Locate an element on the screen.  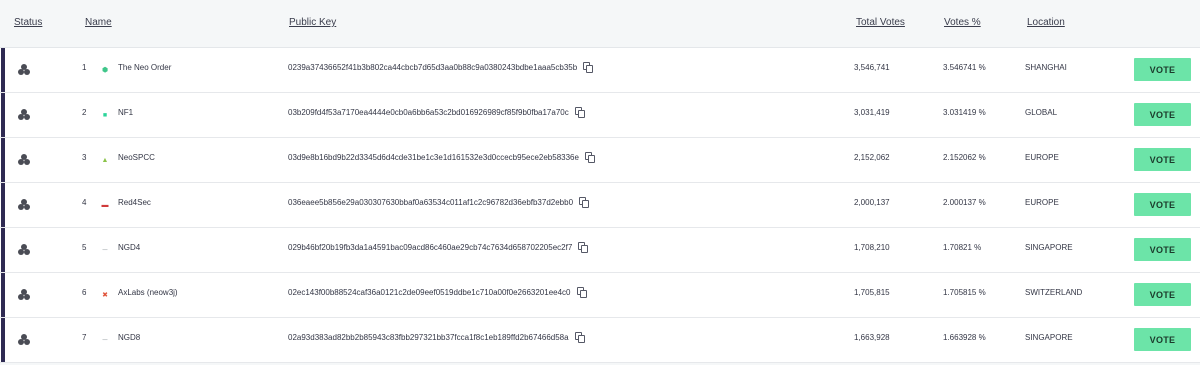
candidate-name: NF1 is located at coordinates (126, 112).